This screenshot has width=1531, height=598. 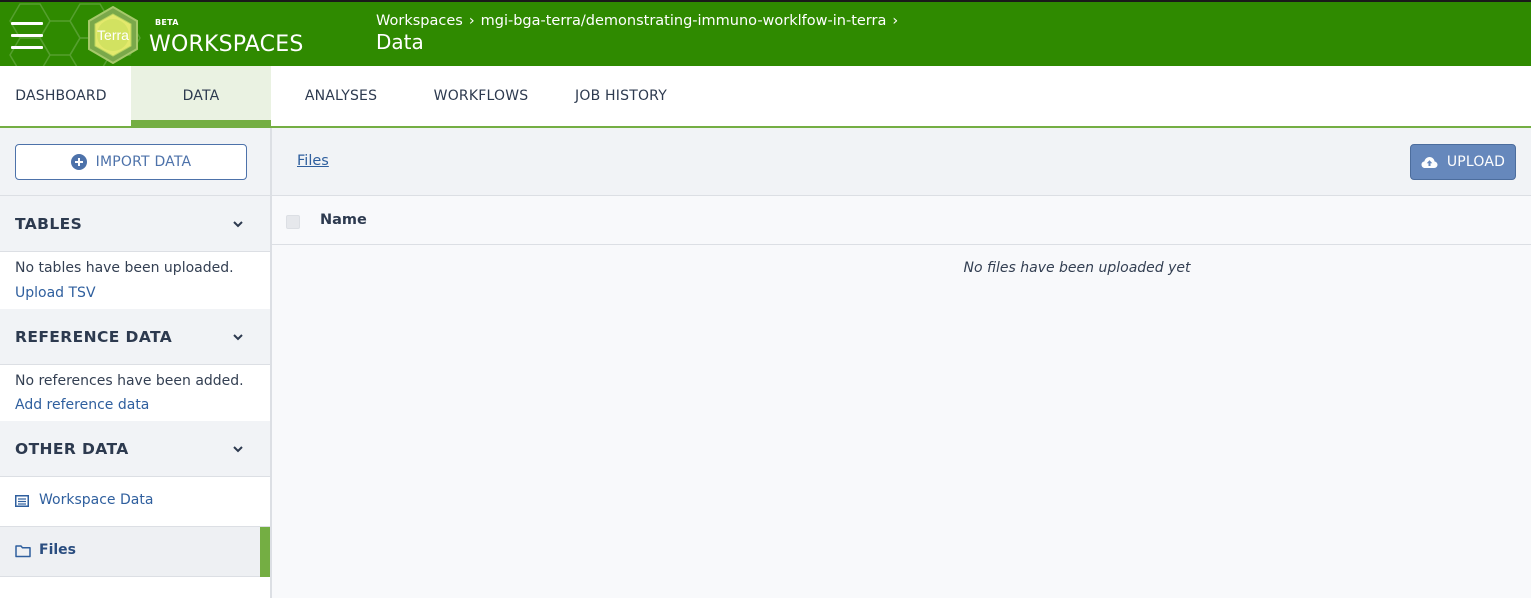 What do you see at coordinates (343, 220) in the screenshot?
I see `column-header-name: Name` at bounding box center [343, 220].